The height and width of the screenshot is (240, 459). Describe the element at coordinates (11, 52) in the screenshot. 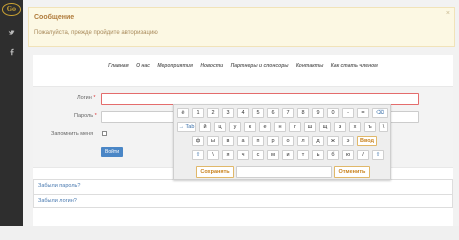

I see `facebook-icon` at that location.